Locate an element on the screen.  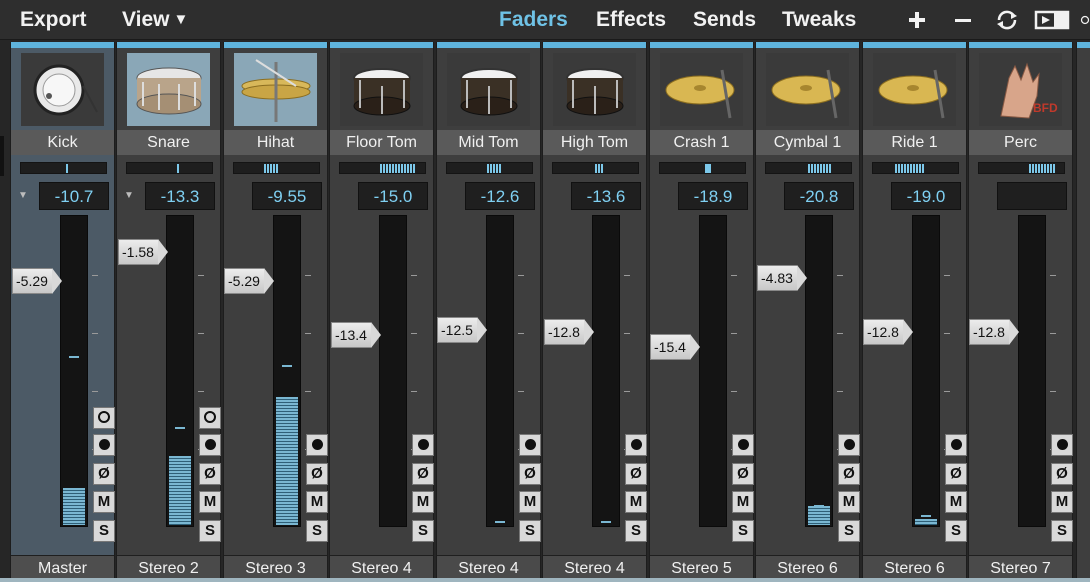
fader-handle: -12.5 is located at coordinates (462, 330).